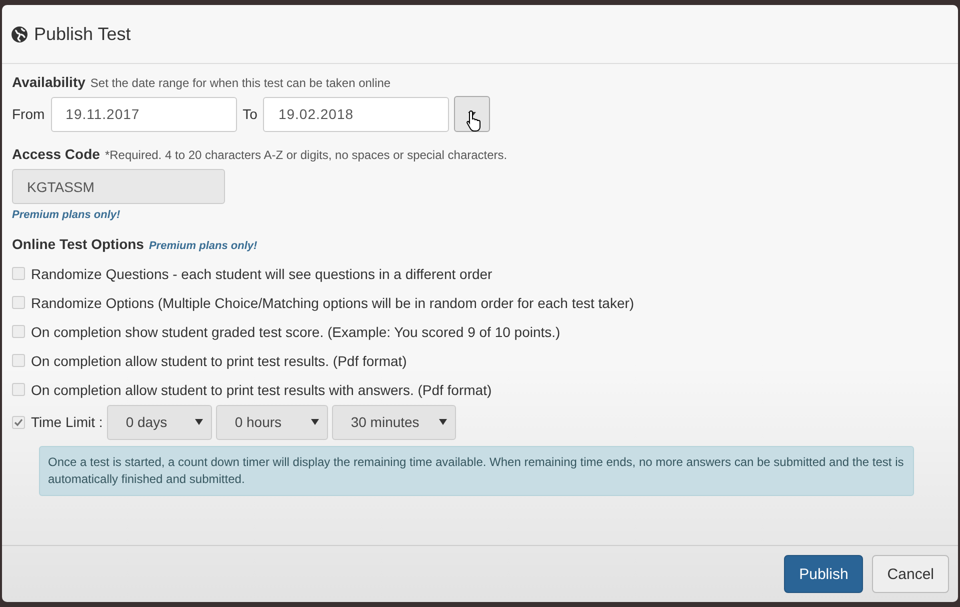 The image size is (960, 607). I want to click on info-alert: Once a test is started, a count down timer will display the remaining time available. When remaining time ends, no more answers can be submitted and the test is automatically finished and submitted., so click(476, 471).